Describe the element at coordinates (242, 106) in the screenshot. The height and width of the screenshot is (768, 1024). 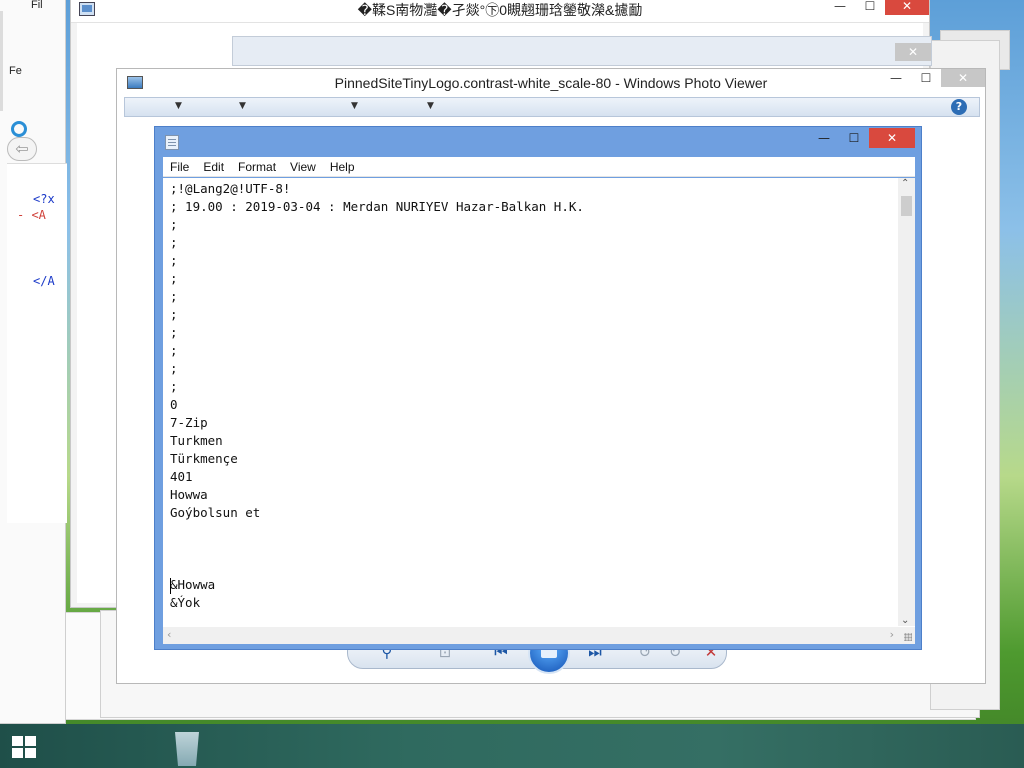
I see `print-menu-dropdown-icon: ▼` at that location.